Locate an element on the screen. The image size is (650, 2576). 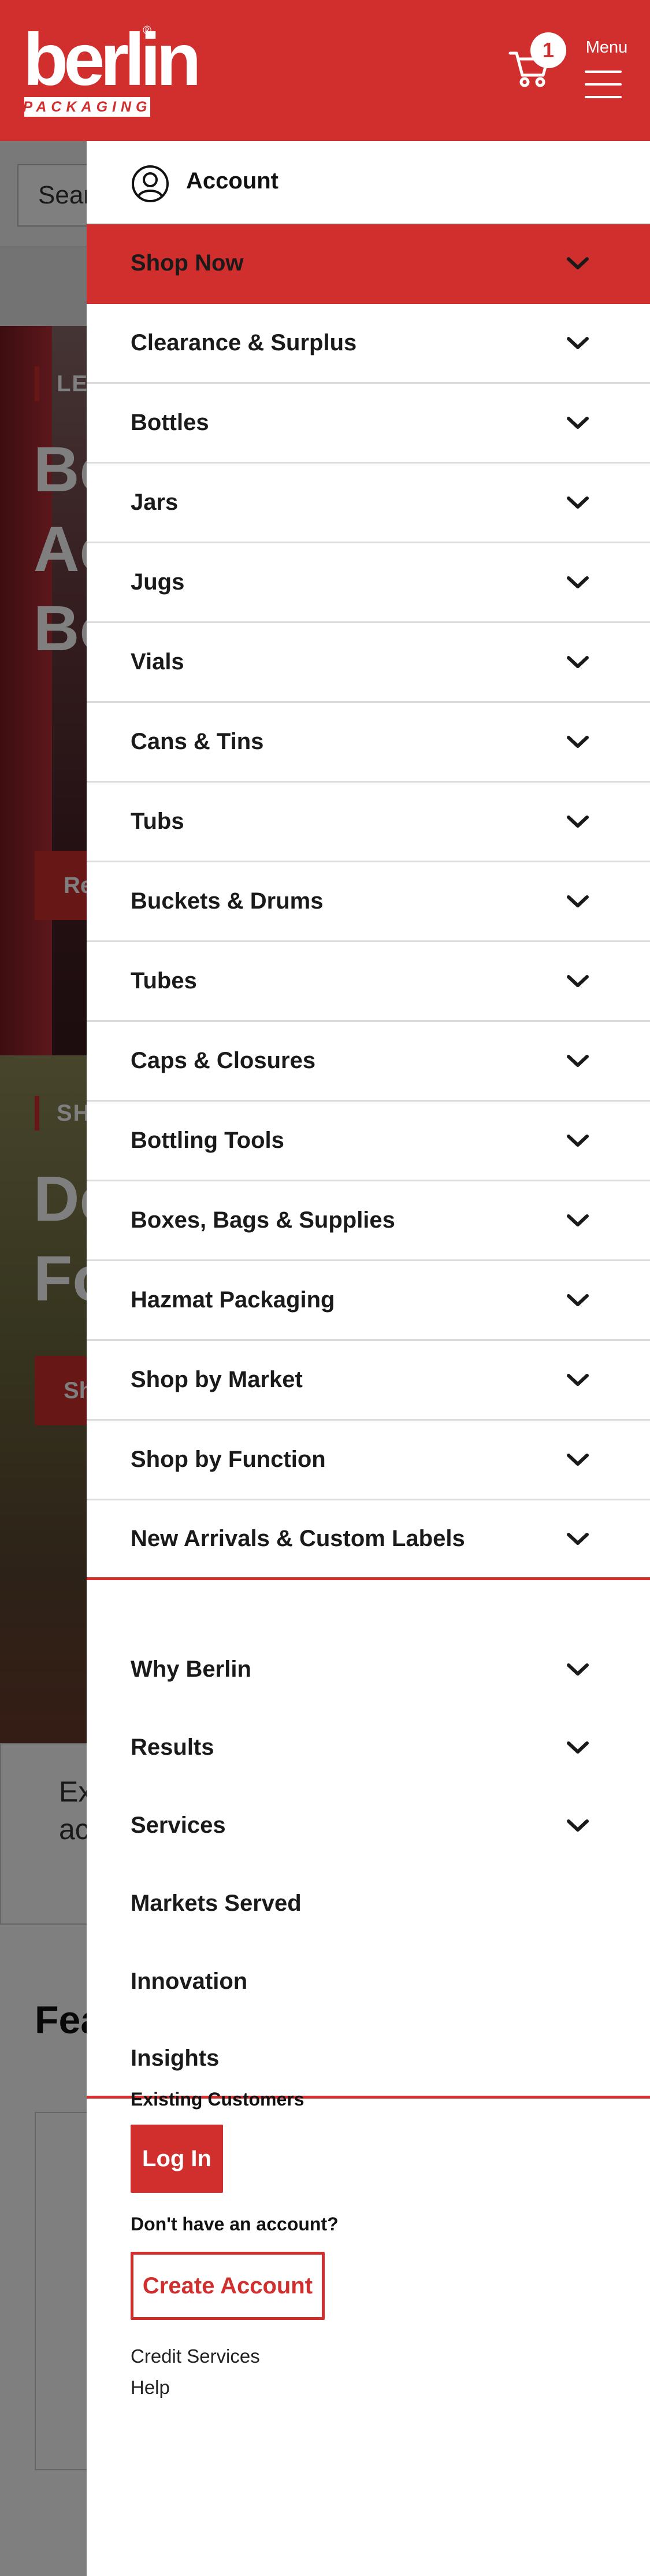
account-link: Account is located at coordinates (368, 182).